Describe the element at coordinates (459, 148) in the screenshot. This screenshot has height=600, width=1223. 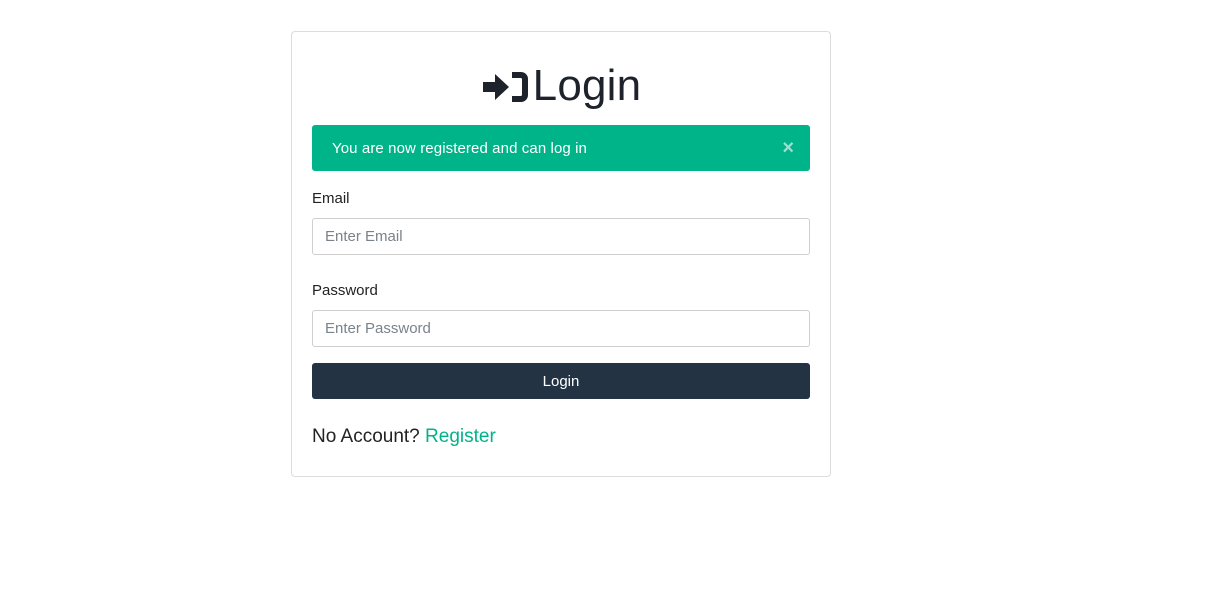
I see `alert-message: You are now registered and can log in` at that location.